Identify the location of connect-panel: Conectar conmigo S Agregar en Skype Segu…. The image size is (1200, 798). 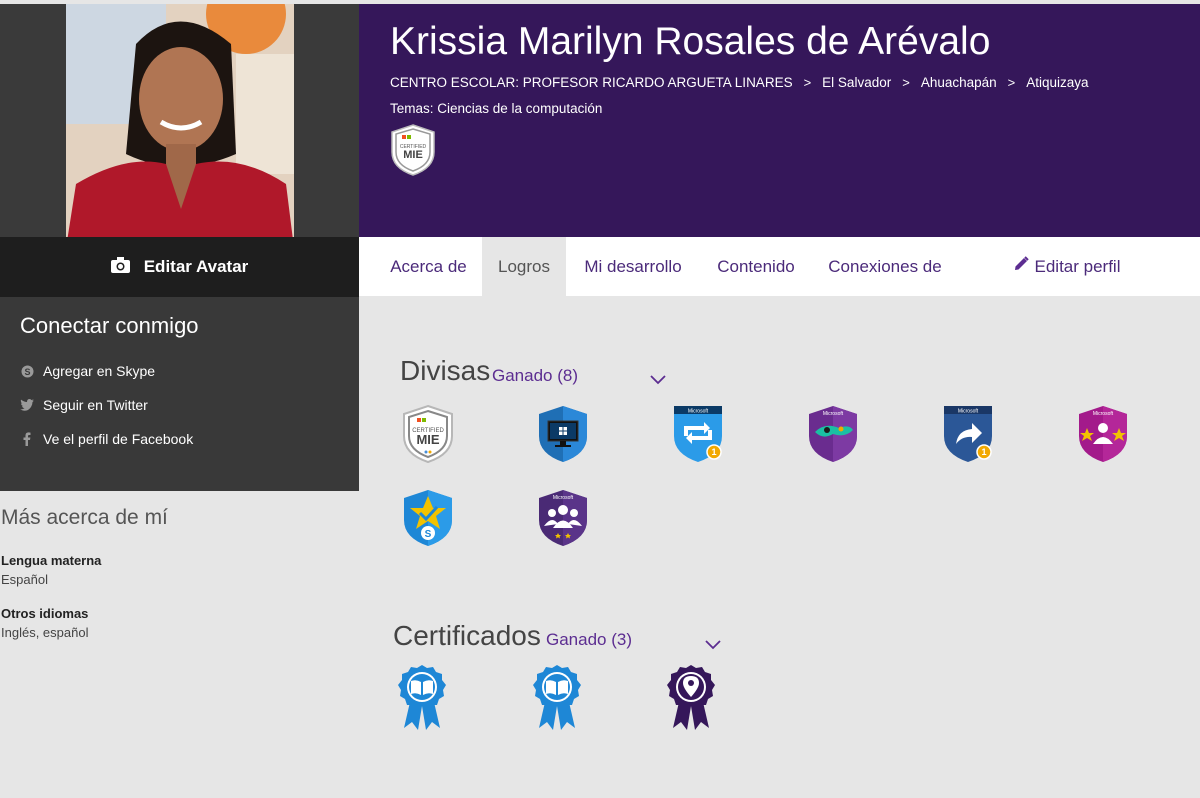
(179, 394).